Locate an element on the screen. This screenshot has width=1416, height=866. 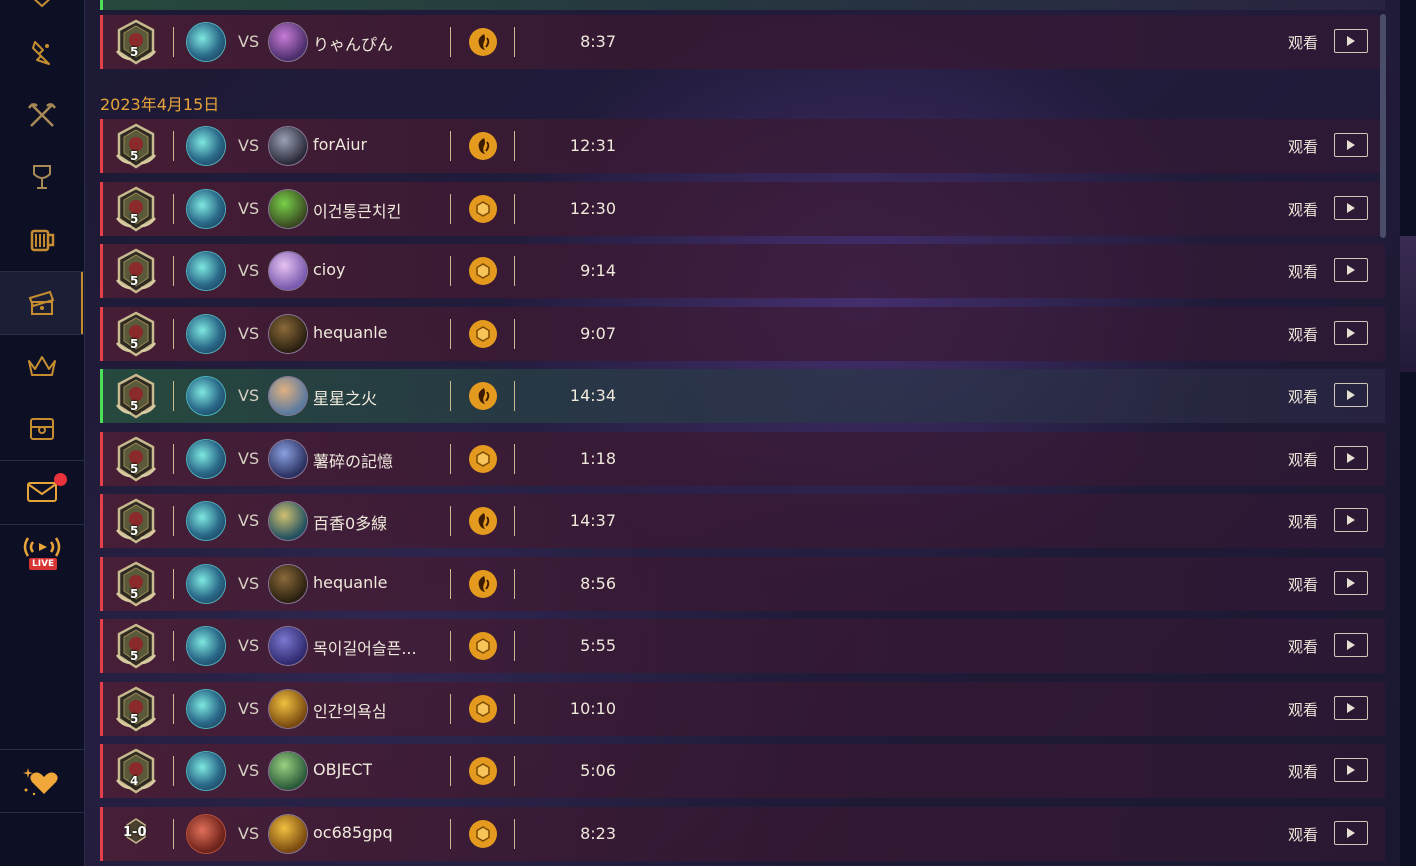
sidebar-item-rewards is located at coordinates (41, 428).